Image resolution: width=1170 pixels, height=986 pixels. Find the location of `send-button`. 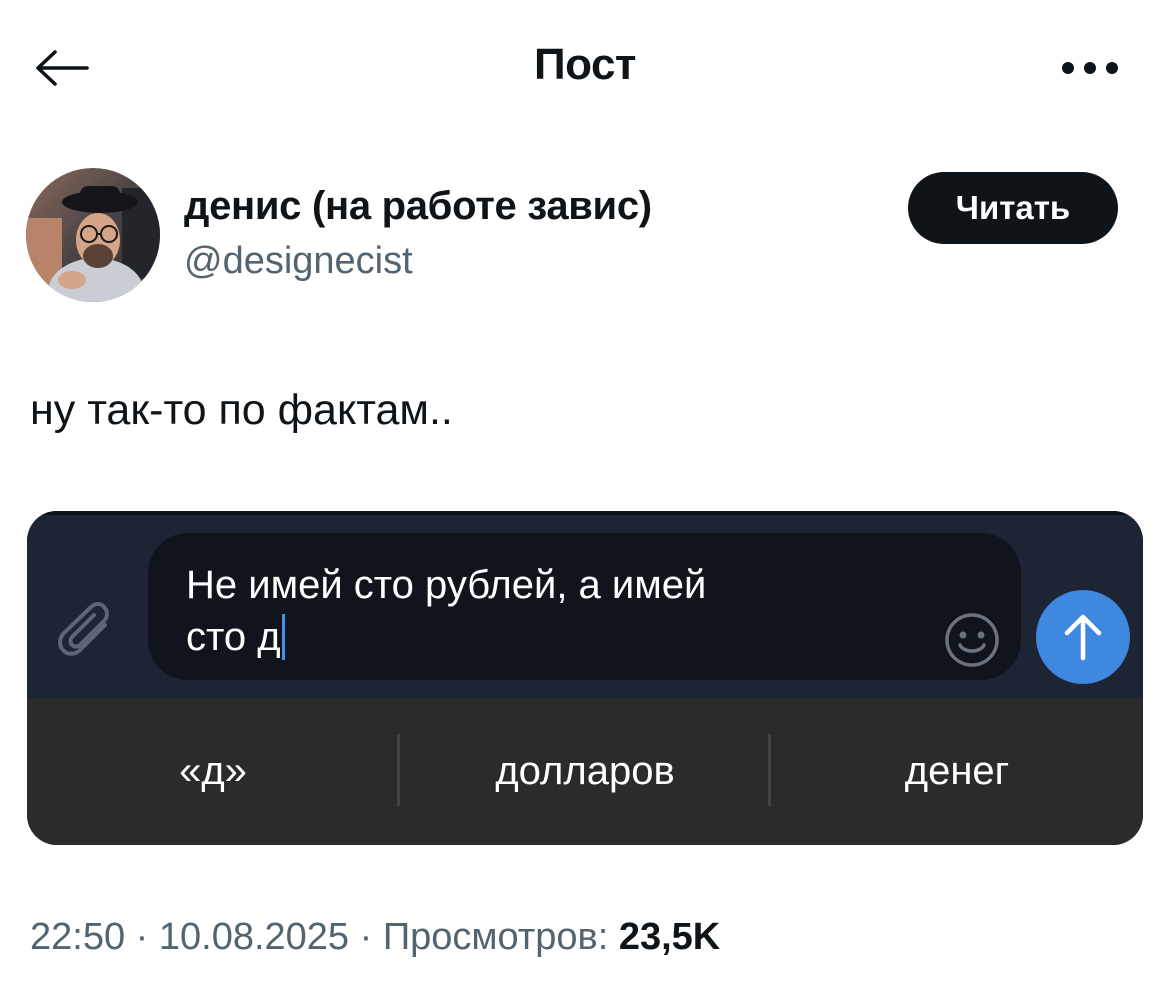

send-button is located at coordinates (1083, 637).